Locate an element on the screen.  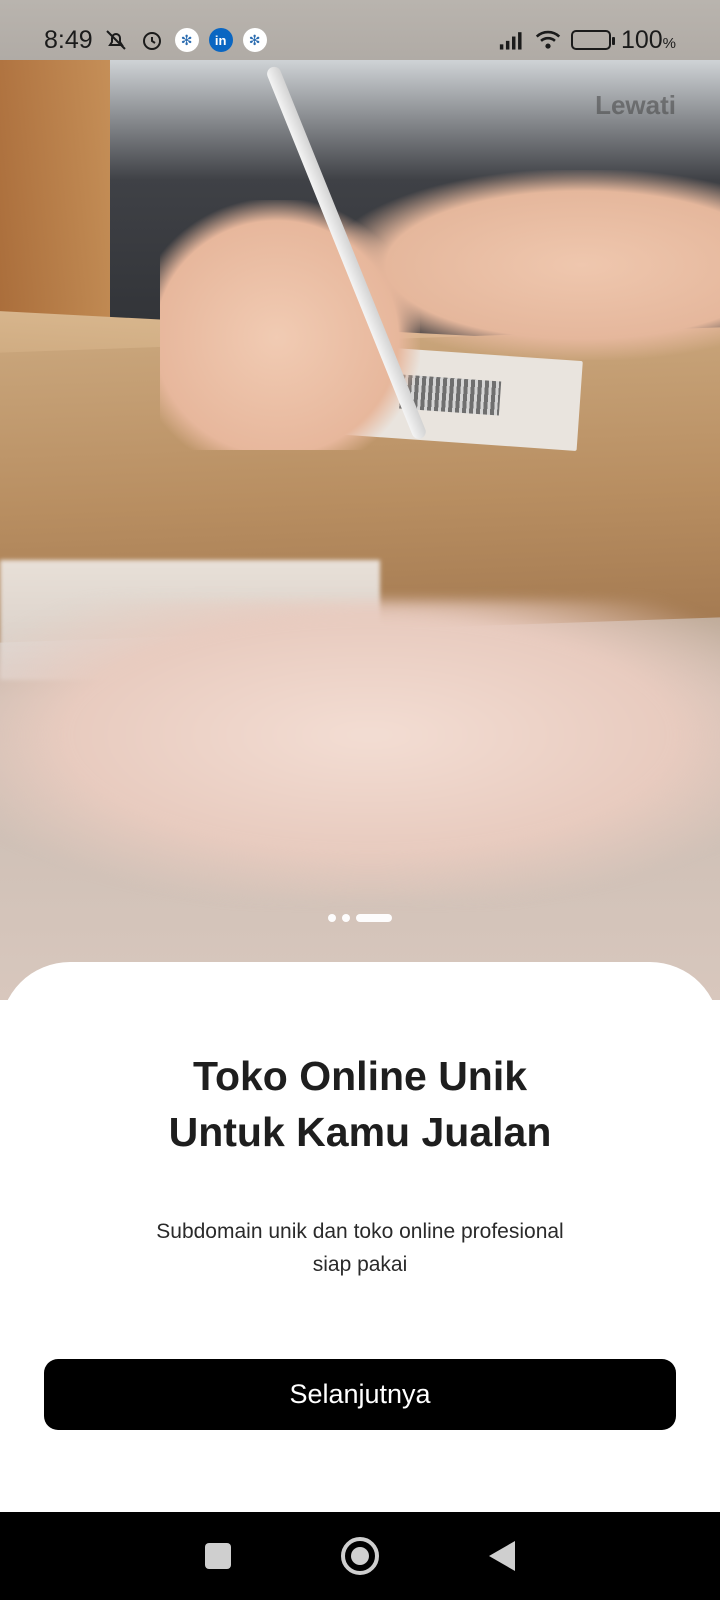
alarm-icon is located at coordinates (152, 40).